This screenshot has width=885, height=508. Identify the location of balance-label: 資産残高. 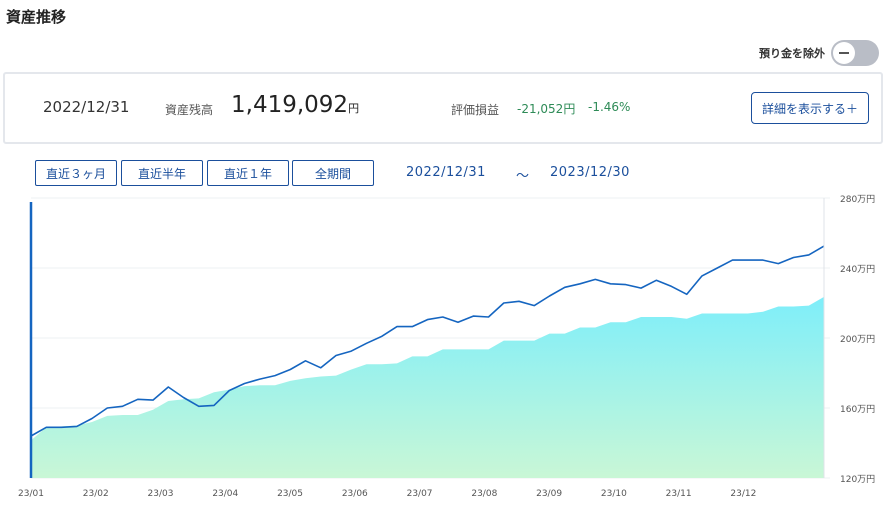
(189, 110).